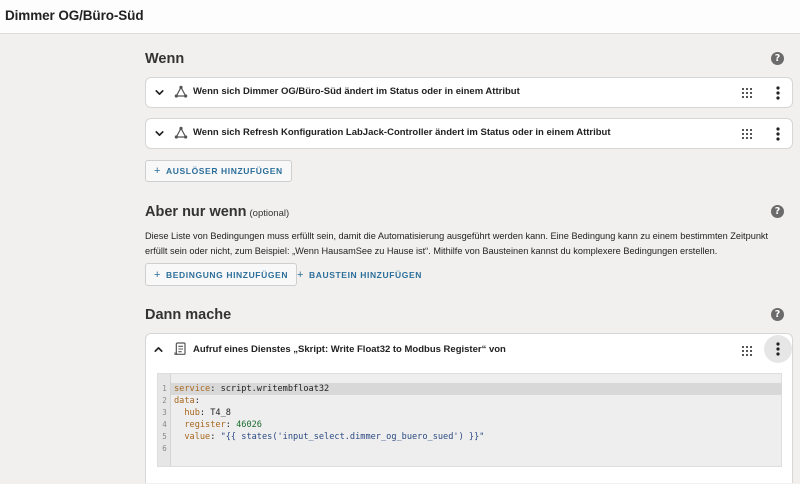 This screenshot has width=800, height=484. I want to click on code-line: 6, so click(164, 448).